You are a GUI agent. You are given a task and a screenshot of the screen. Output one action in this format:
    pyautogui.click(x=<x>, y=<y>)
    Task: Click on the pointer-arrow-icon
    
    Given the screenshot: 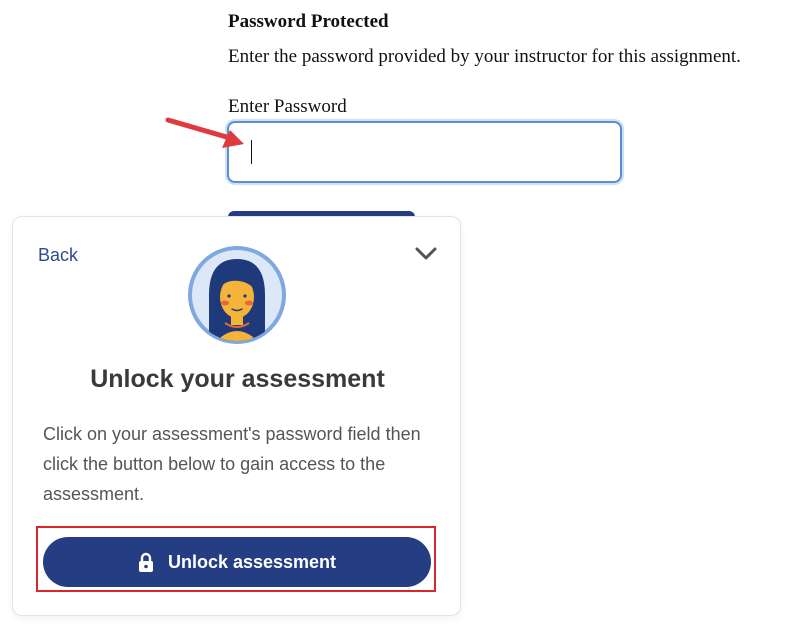 What is the action you would take?
    pyautogui.click(x=204, y=132)
    